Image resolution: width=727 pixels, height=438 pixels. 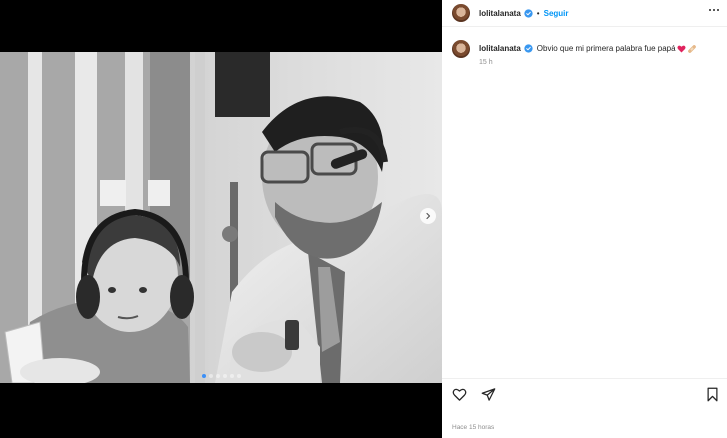 I want to click on bookmark-icon, so click(x=712, y=394).